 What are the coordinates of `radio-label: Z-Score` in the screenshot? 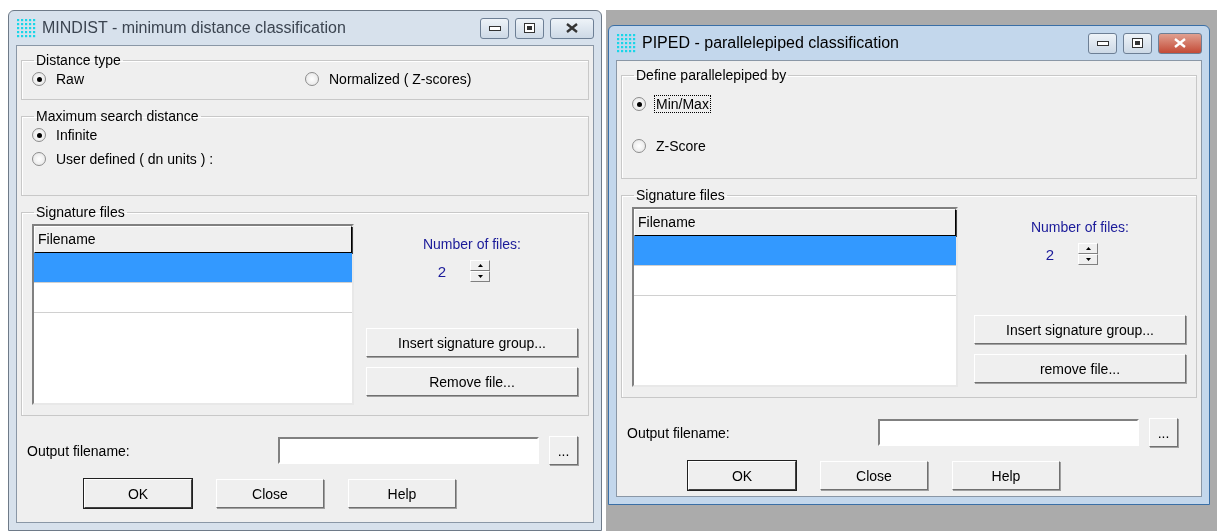 It's located at (681, 146).